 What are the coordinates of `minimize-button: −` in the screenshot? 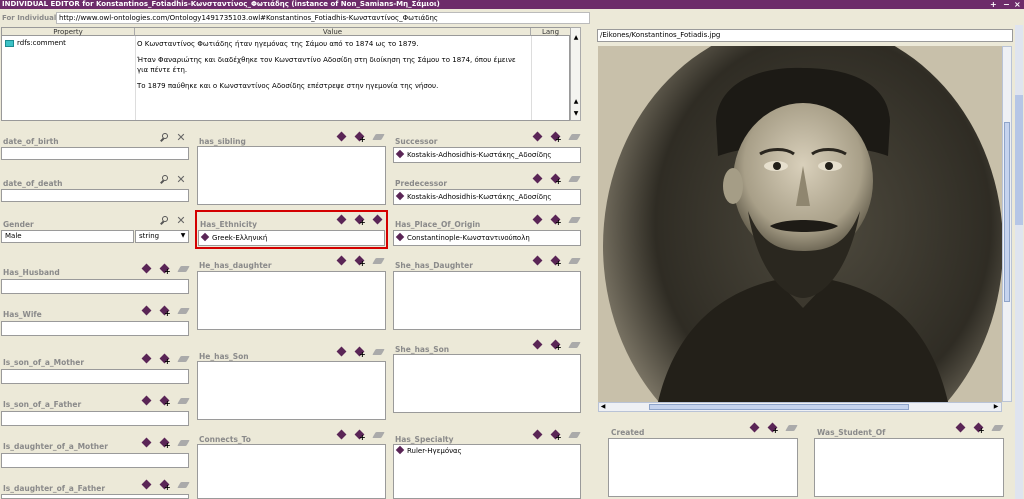 It's located at (1006, 4).